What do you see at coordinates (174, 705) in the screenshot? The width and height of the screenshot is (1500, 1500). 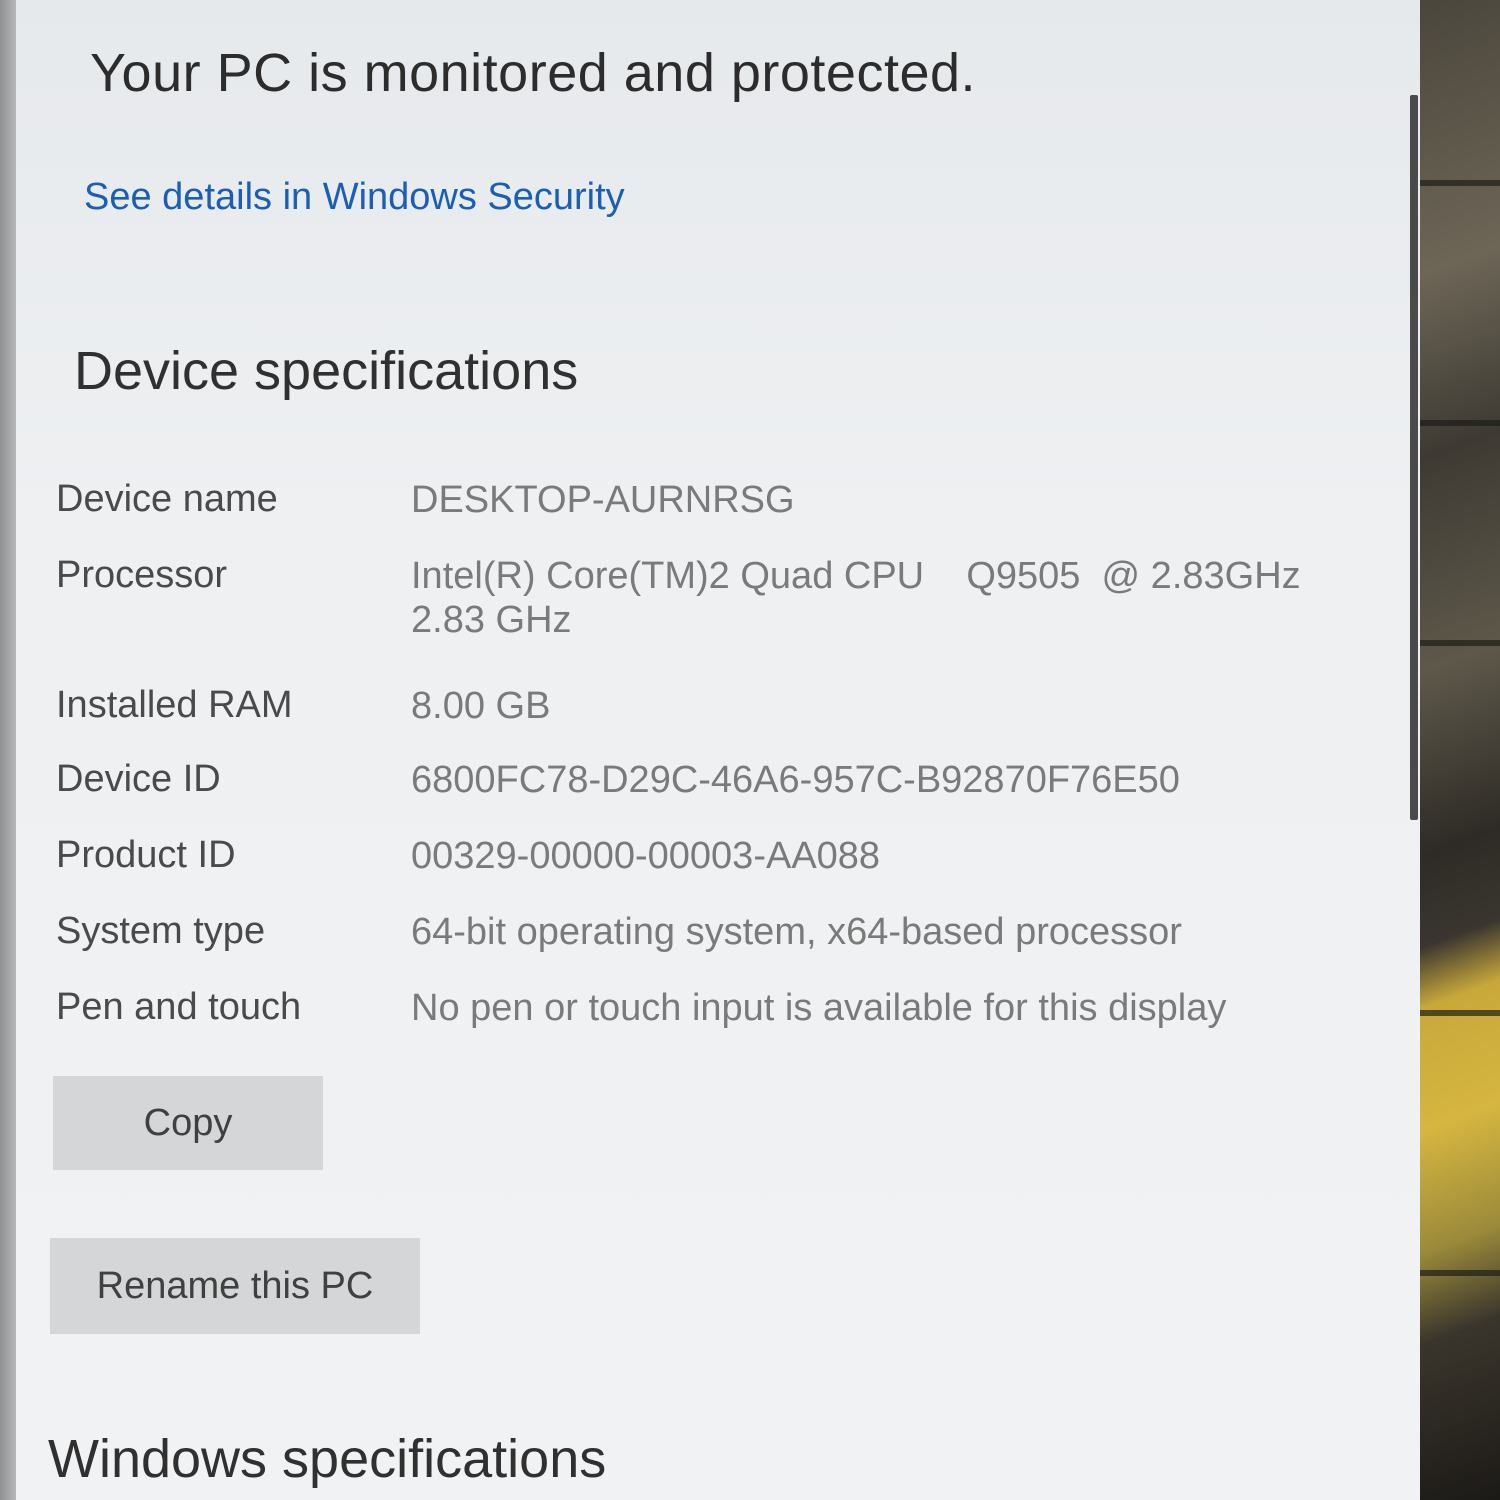 I see `spec-label: Installed RAM` at bounding box center [174, 705].